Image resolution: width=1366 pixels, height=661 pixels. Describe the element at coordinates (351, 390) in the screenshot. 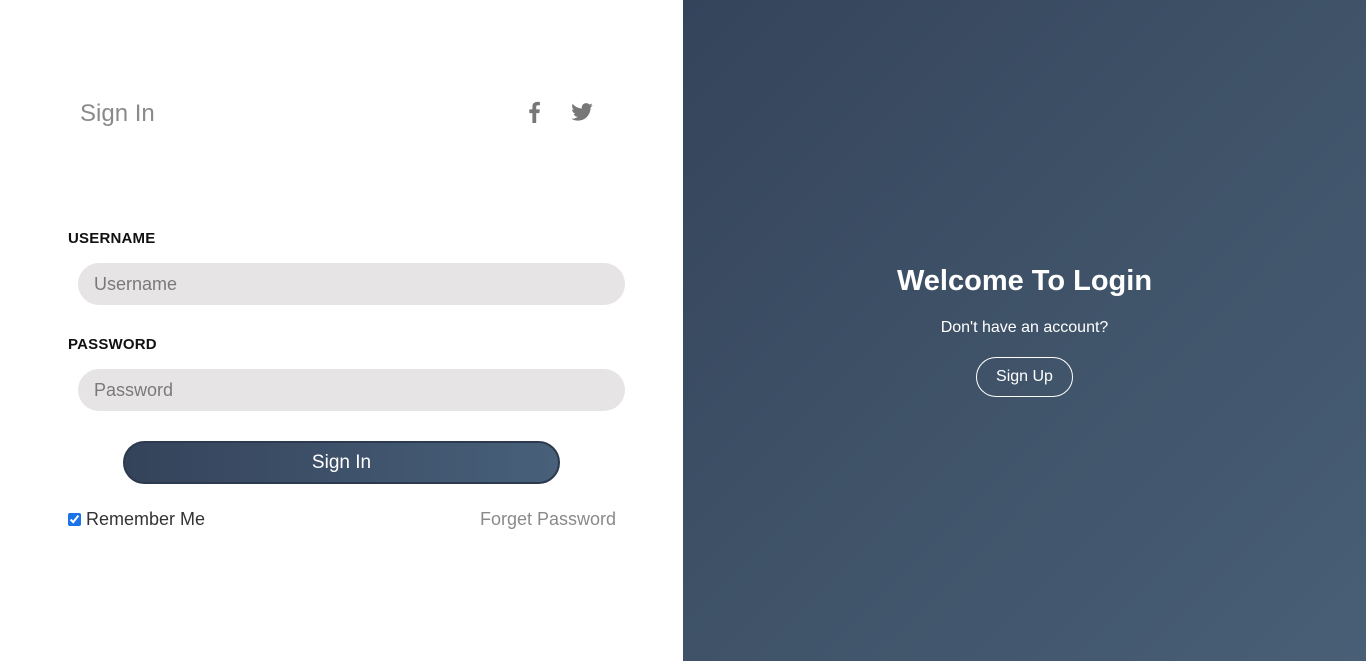

I see `password-input` at that location.